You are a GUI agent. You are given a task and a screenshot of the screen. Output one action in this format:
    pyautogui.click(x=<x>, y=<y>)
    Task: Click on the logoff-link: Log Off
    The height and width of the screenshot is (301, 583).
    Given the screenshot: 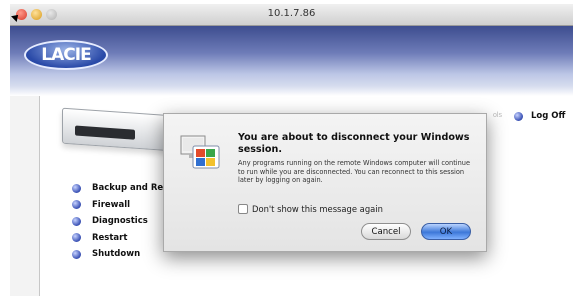 What is the action you would take?
    pyautogui.click(x=539, y=116)
    